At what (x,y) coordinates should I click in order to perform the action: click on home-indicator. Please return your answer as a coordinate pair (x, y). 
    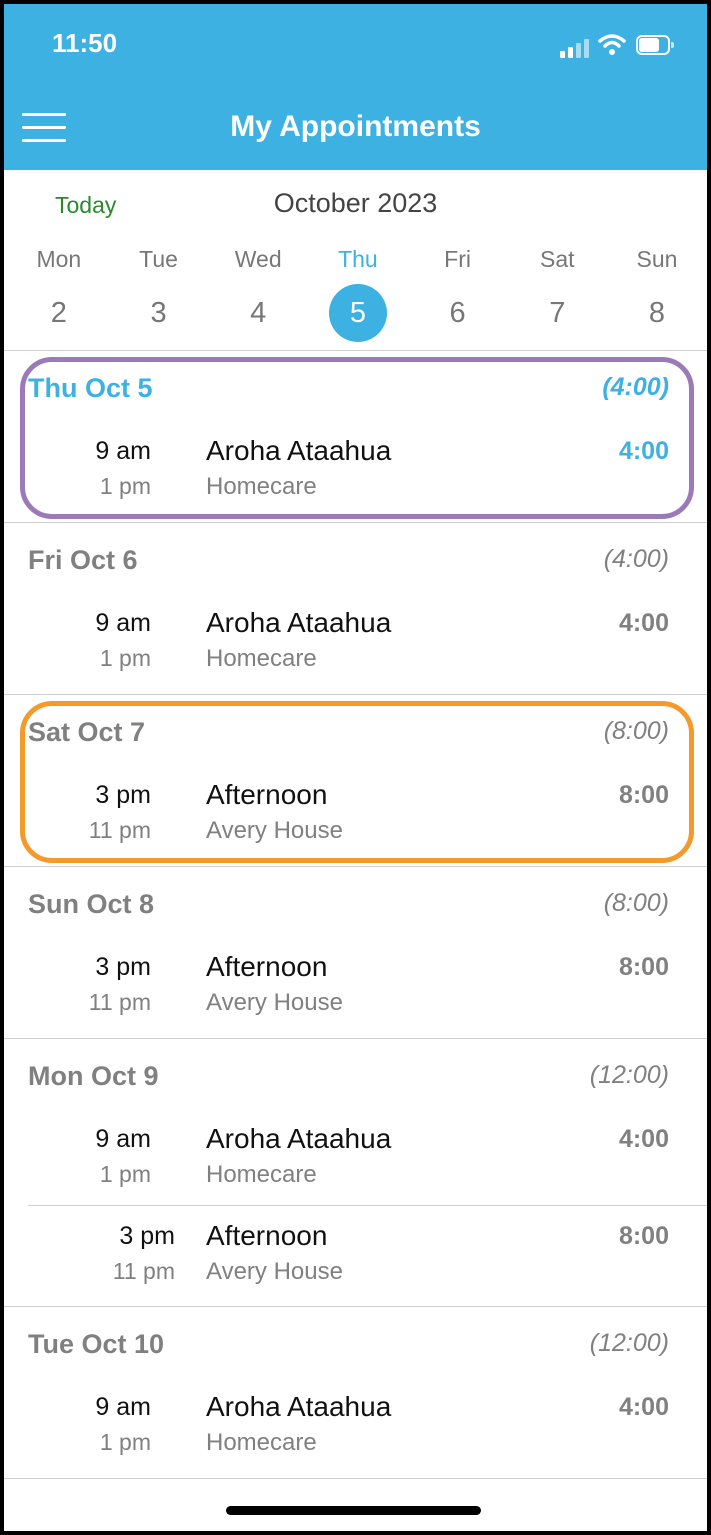
    Looking at the image, I should click on (353, 1510).